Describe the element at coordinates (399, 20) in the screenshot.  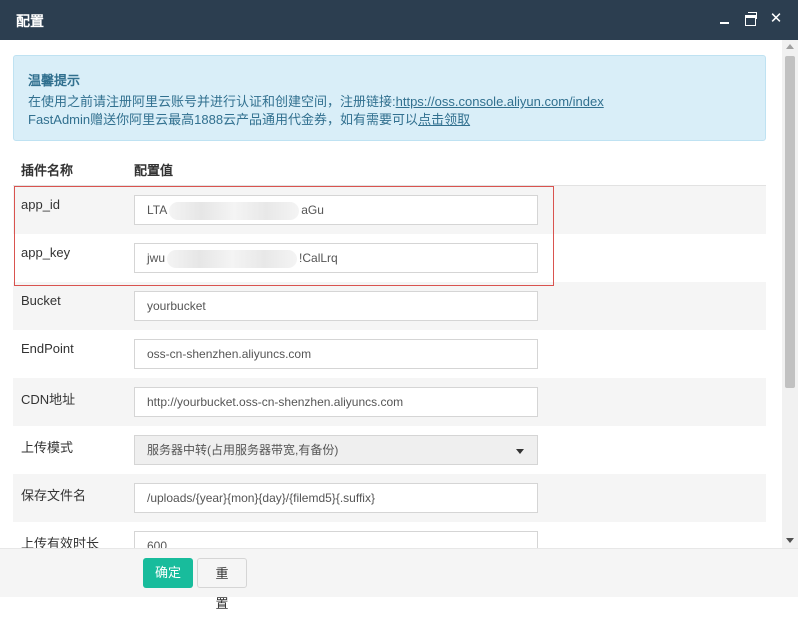
I see `title-bar: 配置 ✕` at that location.